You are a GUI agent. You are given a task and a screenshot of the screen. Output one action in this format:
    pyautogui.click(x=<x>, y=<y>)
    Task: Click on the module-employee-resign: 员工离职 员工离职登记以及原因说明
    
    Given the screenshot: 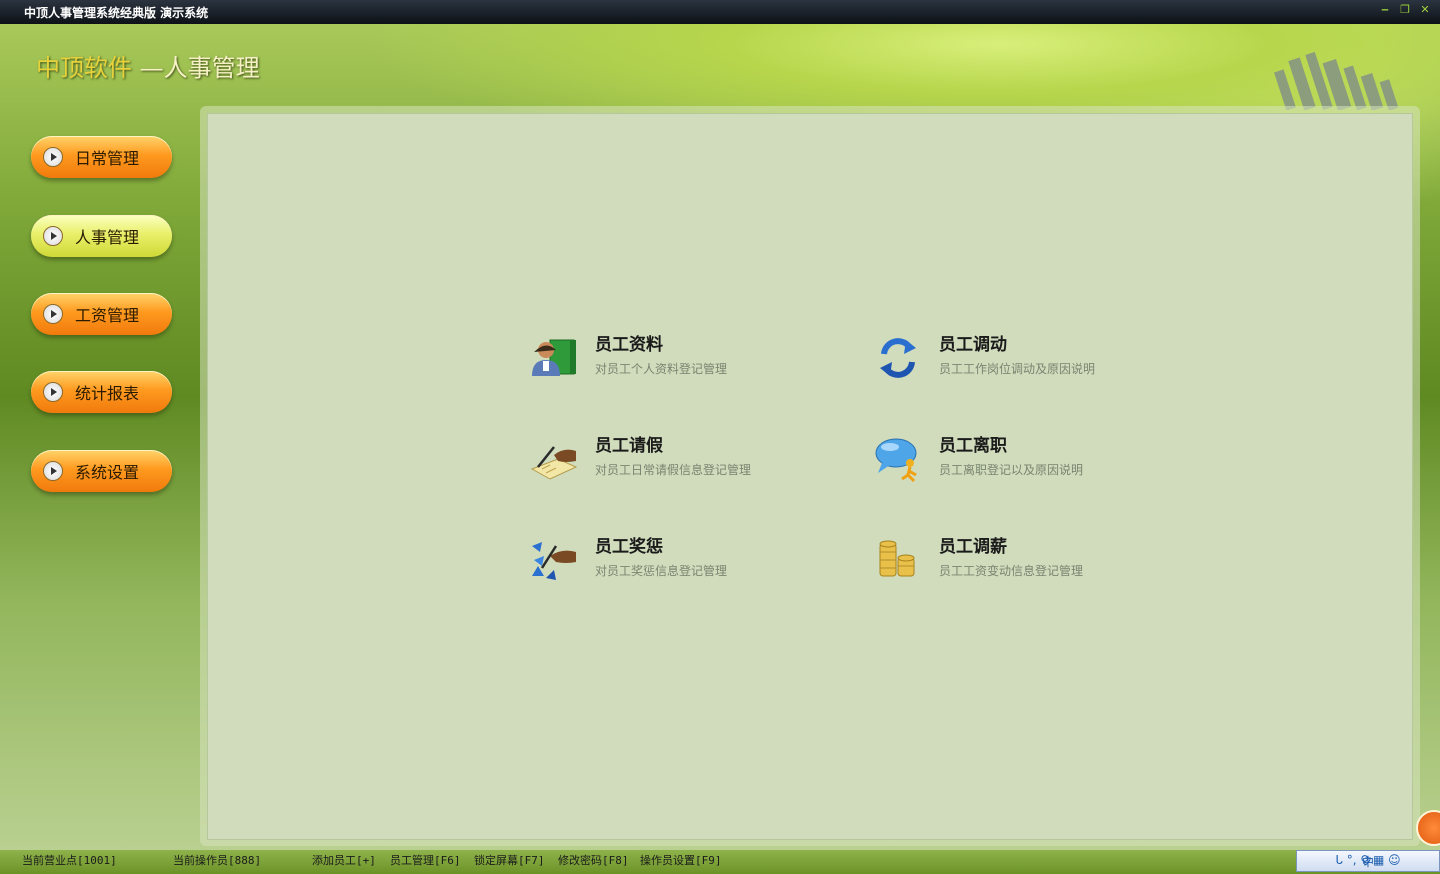 What is the action you would take?
    pyautogui.click(x=977, y=459)
    